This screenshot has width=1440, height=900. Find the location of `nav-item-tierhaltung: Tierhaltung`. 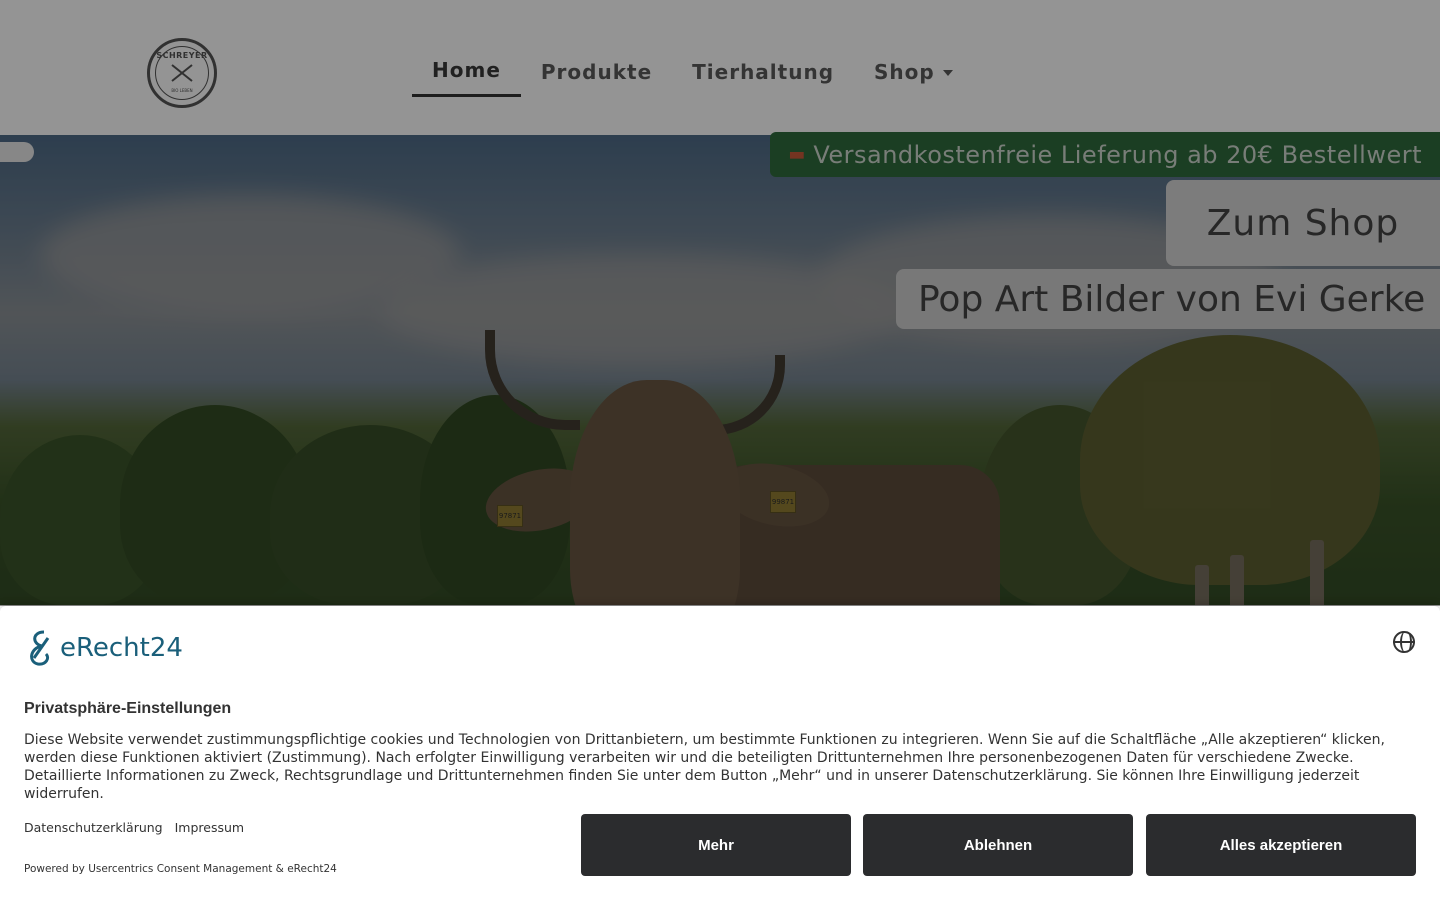

nav-item-tierhaltung: Tierhaltung is located at coordinates (763, 72).